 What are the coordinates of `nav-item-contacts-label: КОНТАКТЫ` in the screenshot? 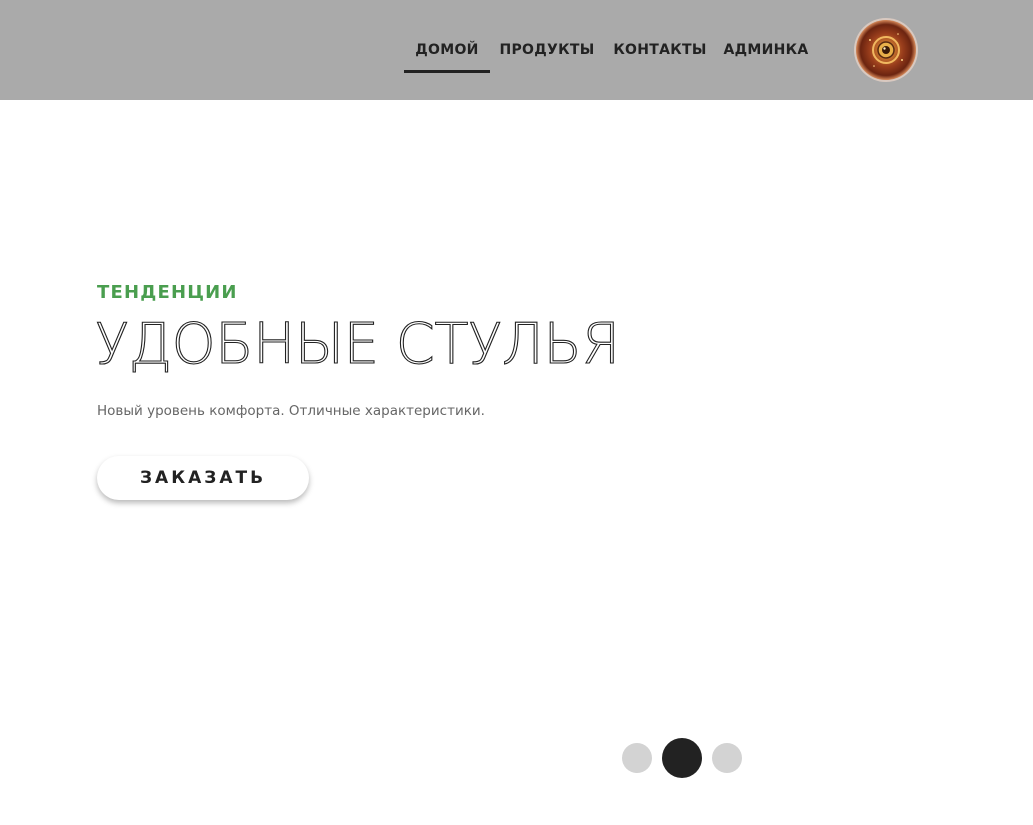 It's located at (660, 50).